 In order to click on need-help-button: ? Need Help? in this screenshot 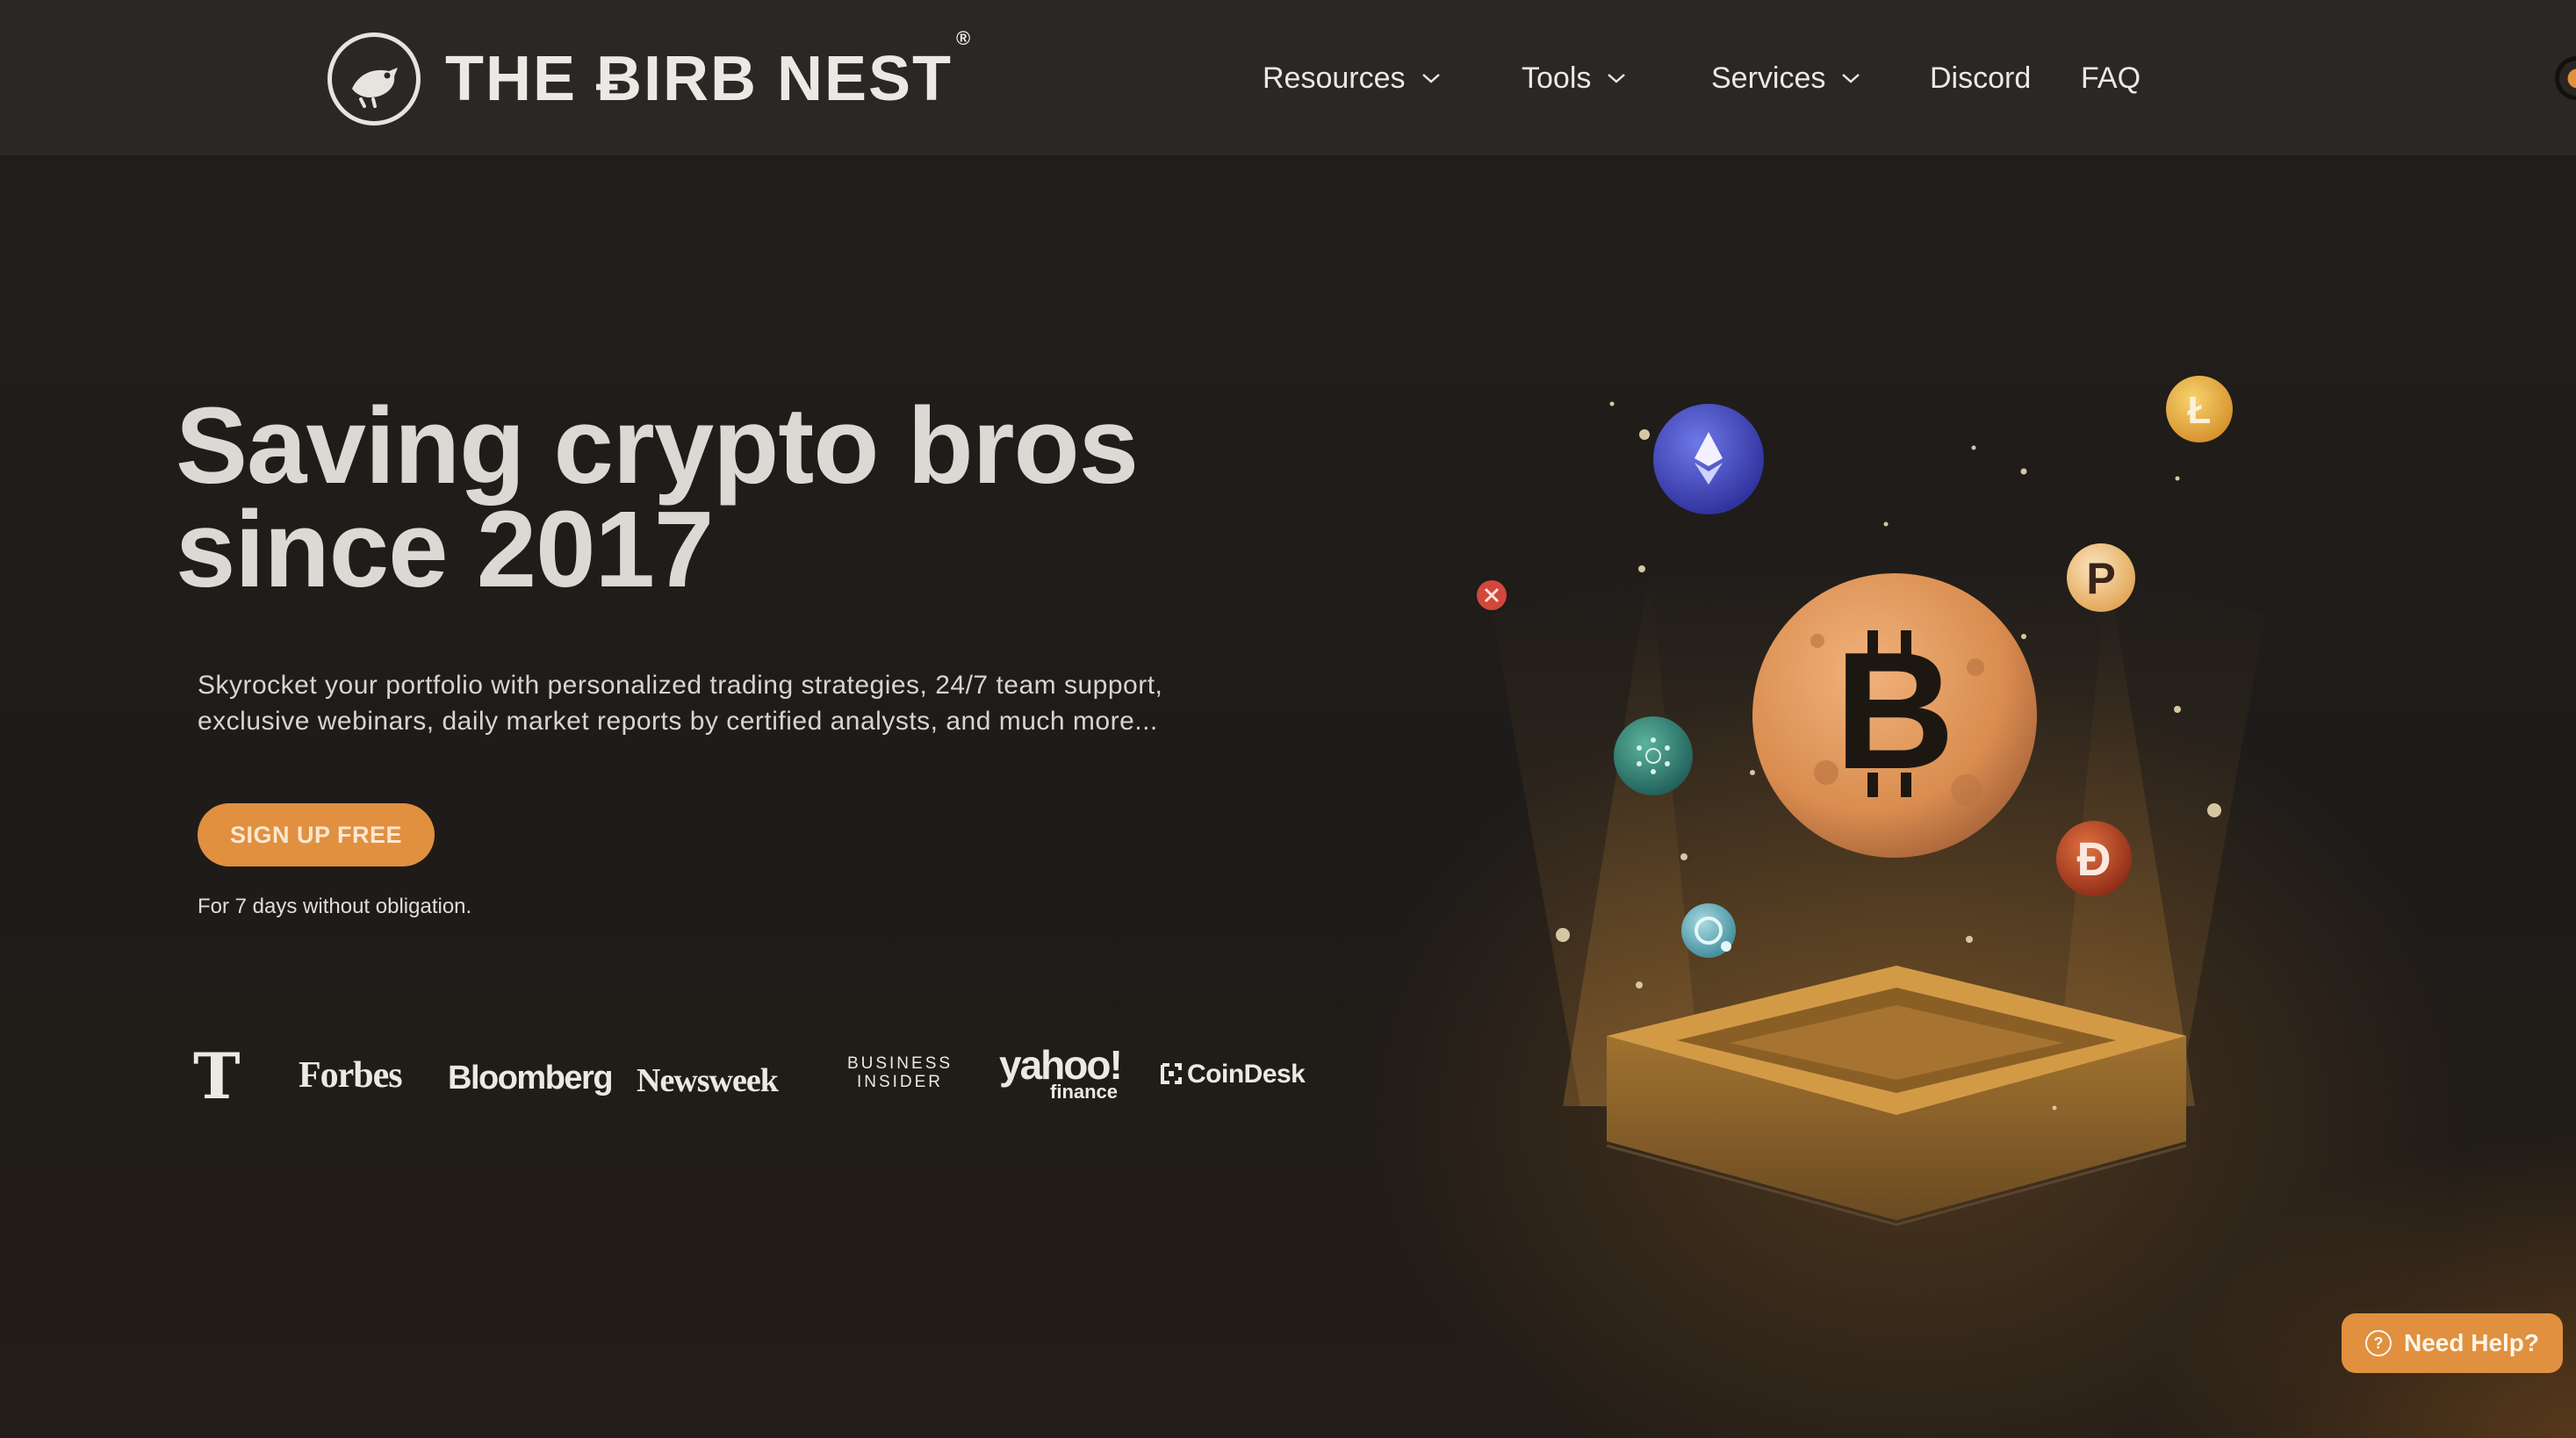, I will do `click(2452, 1343)`.